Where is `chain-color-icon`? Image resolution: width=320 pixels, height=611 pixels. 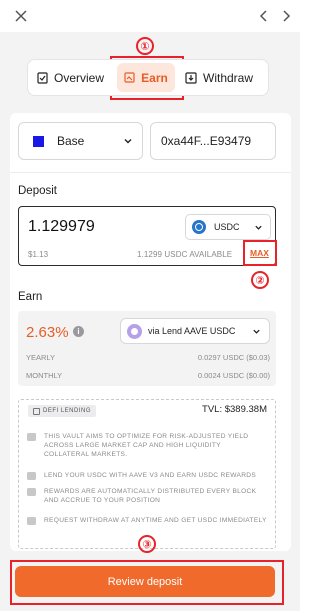
chain-color-icon is located at coordinates (38, 141).